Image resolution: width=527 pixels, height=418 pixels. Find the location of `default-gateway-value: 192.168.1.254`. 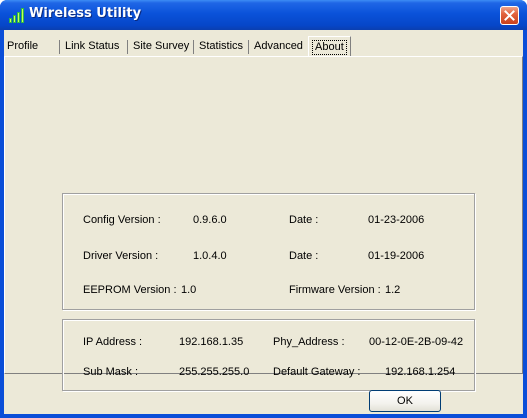

default-gateway-value: 192.168.1.254 is located at coordinates (420, 372).